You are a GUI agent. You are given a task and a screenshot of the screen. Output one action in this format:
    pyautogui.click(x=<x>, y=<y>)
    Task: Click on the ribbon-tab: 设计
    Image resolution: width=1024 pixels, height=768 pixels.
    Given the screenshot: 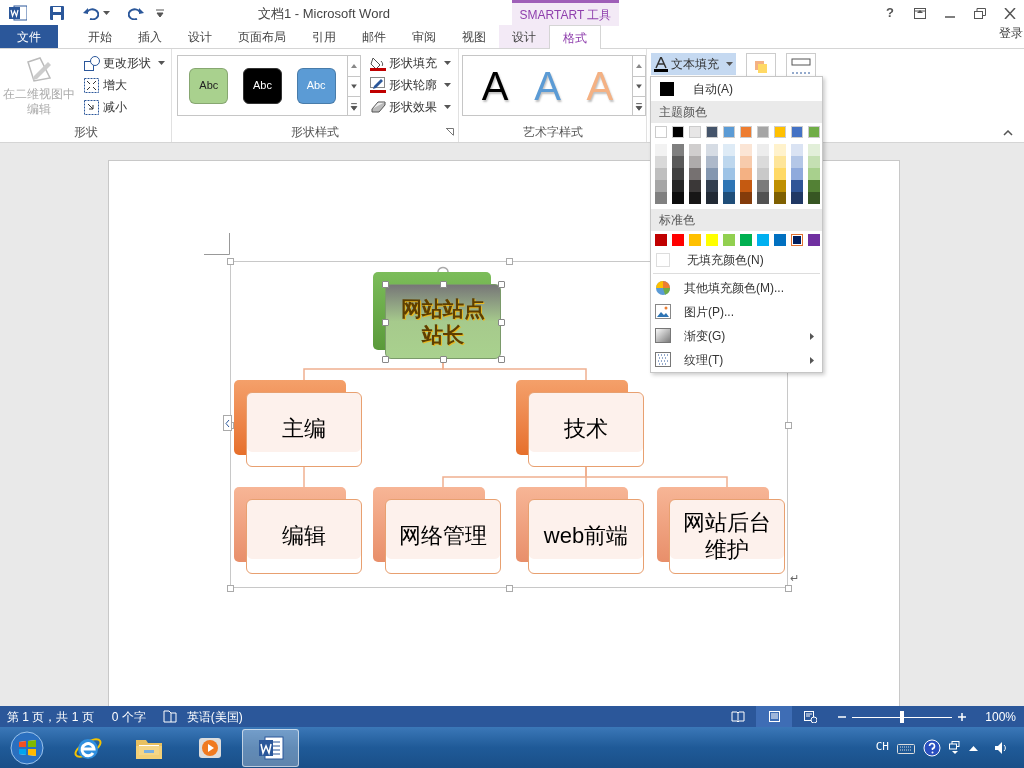 What is the action you would take?
    pyautogui.click(x=524, y=36)
    